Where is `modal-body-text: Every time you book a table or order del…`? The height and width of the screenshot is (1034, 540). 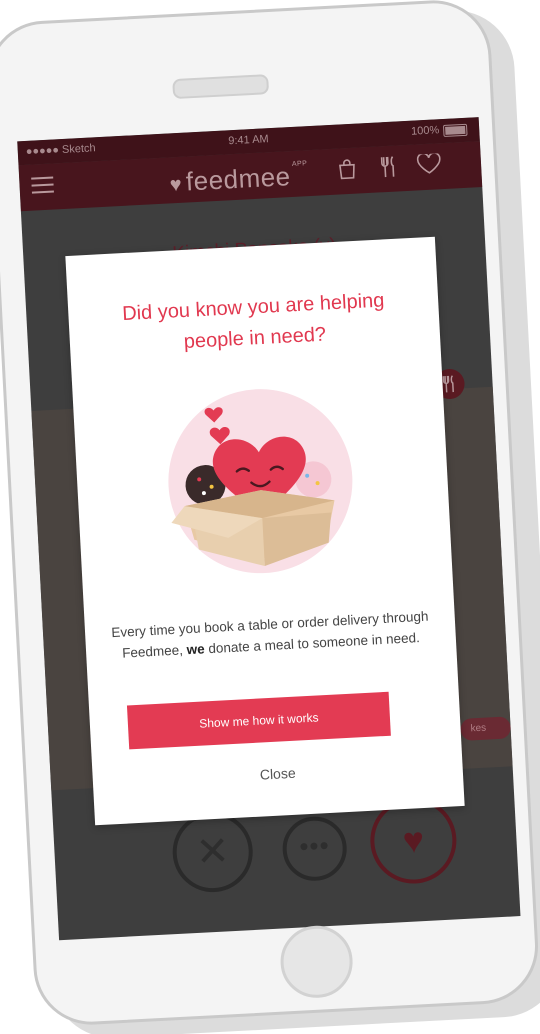 modal-body-text: Every time you book a table or order del… is located at coordinates (271, 635).